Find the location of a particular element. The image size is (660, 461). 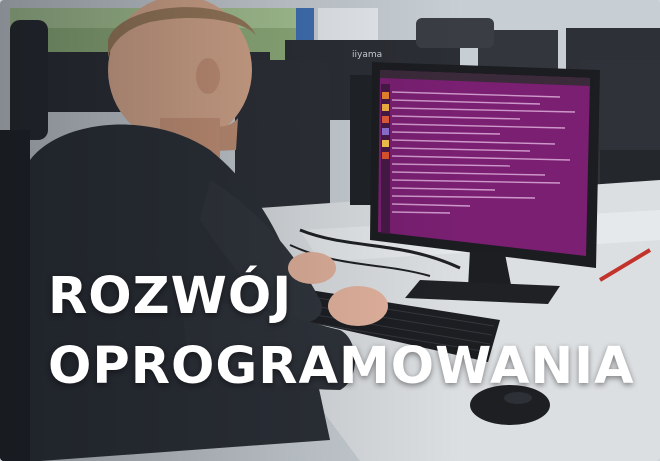

monitor-brand-label: iiyama is located at coordinates (367, 55).